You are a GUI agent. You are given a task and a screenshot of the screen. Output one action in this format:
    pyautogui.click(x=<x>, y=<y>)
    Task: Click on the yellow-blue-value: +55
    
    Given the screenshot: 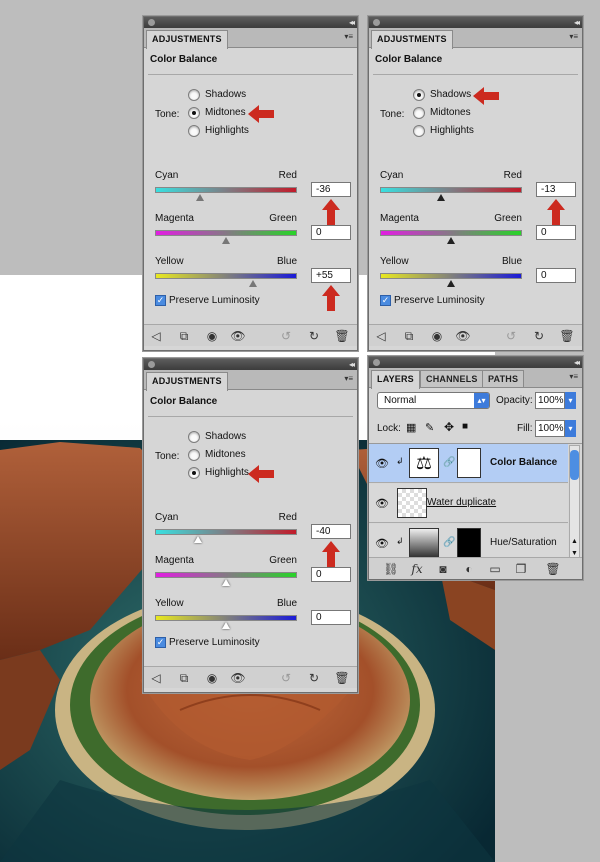 What is the action you would take?
    pyautogui.click(x=331, y=275)
    